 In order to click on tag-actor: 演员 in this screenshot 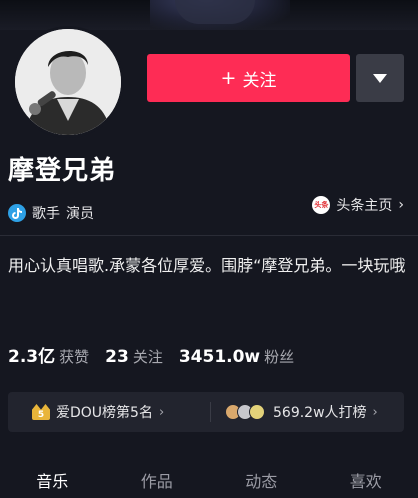, I will do `click(80, 214)`.